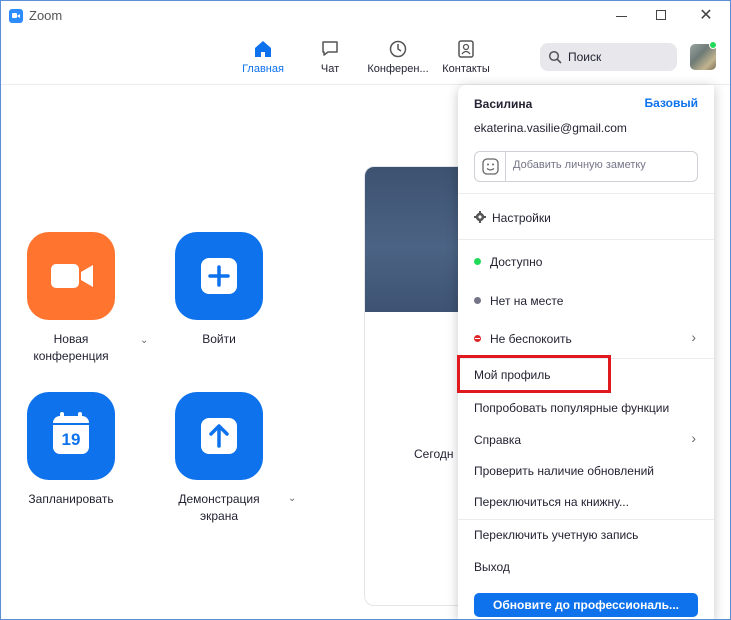 This screenshot has width=731, height=620. Describe the element at coordinates (516, 262) in the screenshot. I see `menu-item-available-label: Доступно` at that location.